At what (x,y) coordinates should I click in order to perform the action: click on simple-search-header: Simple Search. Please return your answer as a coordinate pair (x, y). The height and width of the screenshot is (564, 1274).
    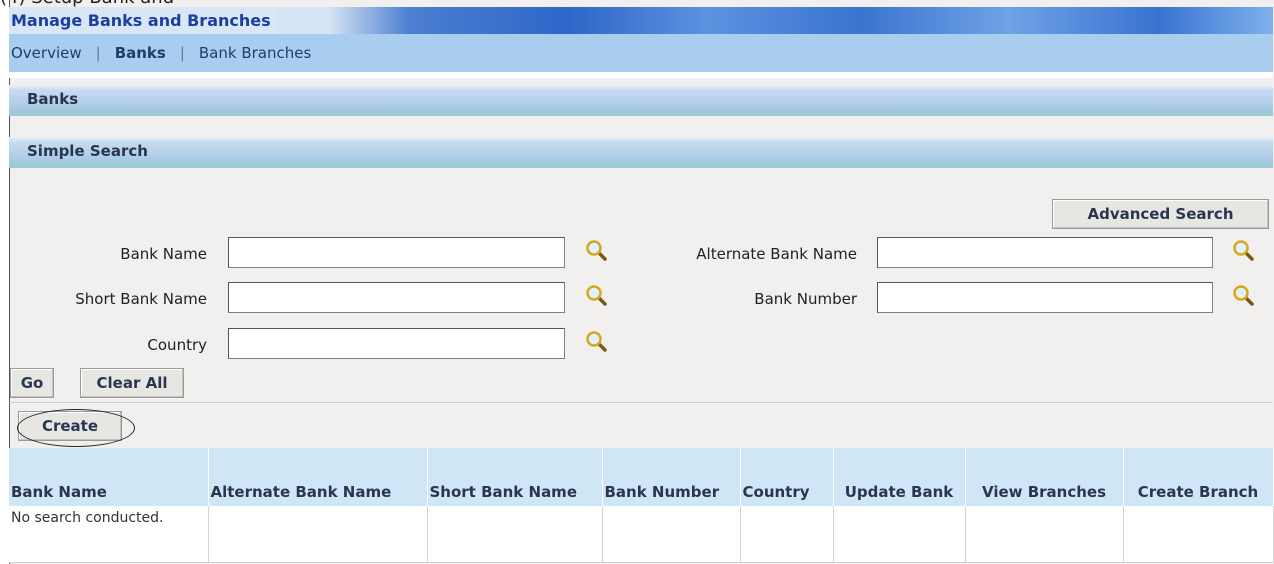
    Looking at the image, I should click on (641, 152).